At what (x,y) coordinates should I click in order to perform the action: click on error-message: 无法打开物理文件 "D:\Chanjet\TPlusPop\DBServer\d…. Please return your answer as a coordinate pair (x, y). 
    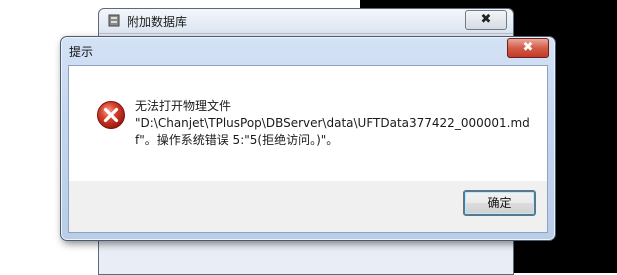
    Looking at the image, I should click on (335, 123).